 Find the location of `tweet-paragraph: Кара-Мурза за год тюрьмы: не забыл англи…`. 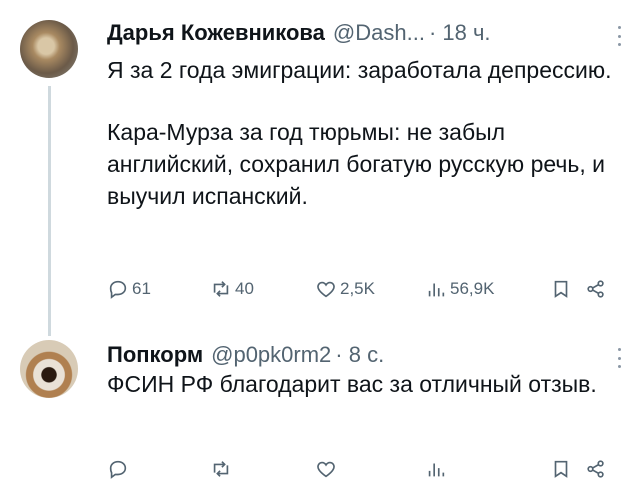

tweet-paragraph: Кара-Мурза за год тюрьмы: не забыл англи… is located at coordinates (356, 164).